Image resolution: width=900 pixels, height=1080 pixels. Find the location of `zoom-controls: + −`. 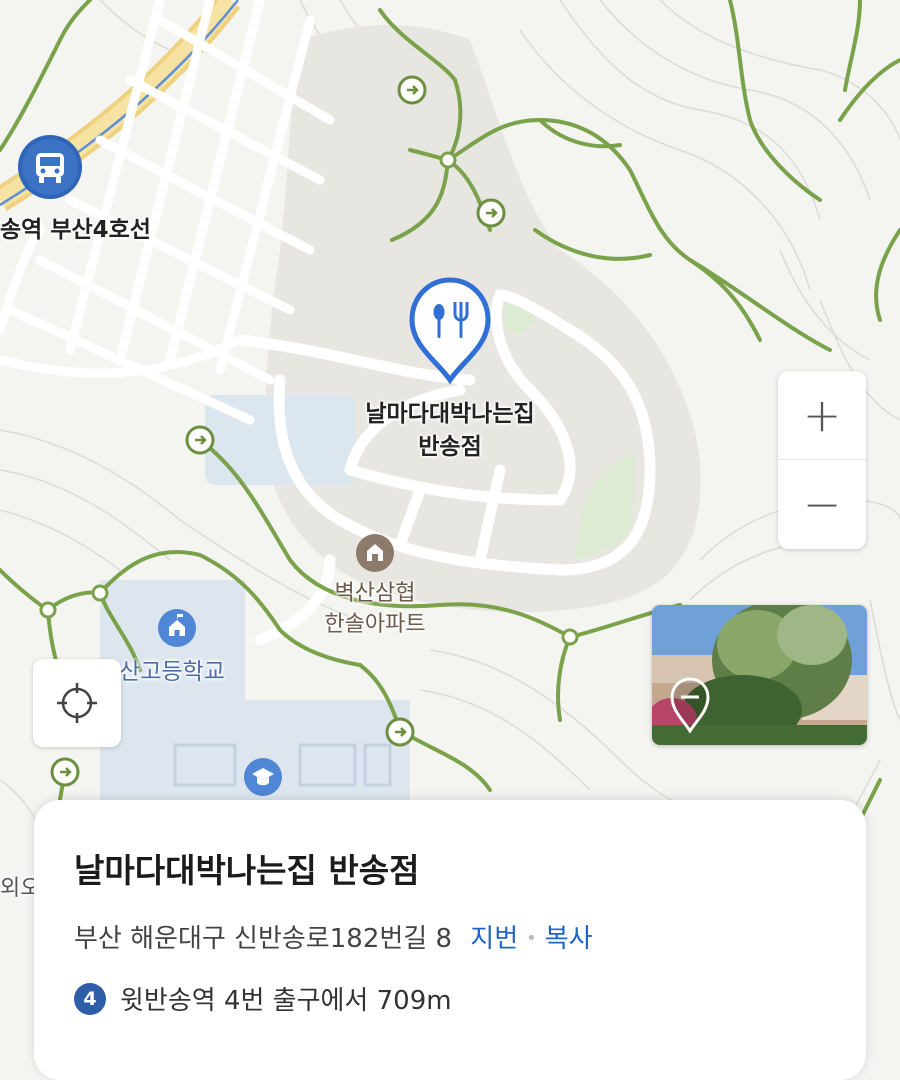

zoom-controls: + − is located at coordinates (822, 460).